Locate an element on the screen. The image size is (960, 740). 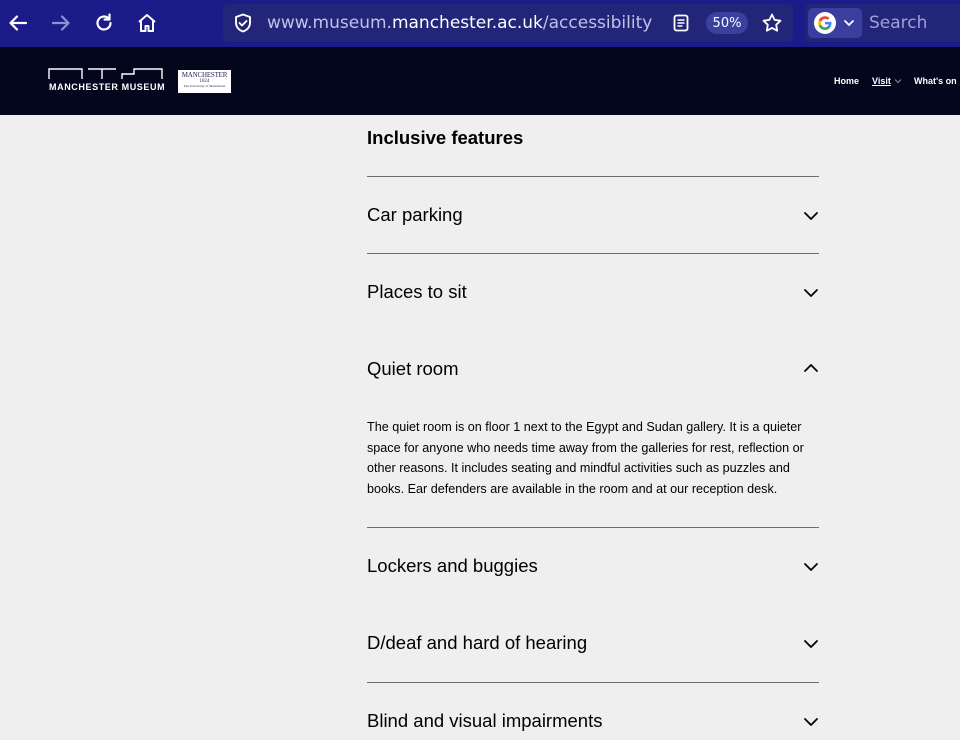
url-path: /accessibility is located at coordinates (597, 23).